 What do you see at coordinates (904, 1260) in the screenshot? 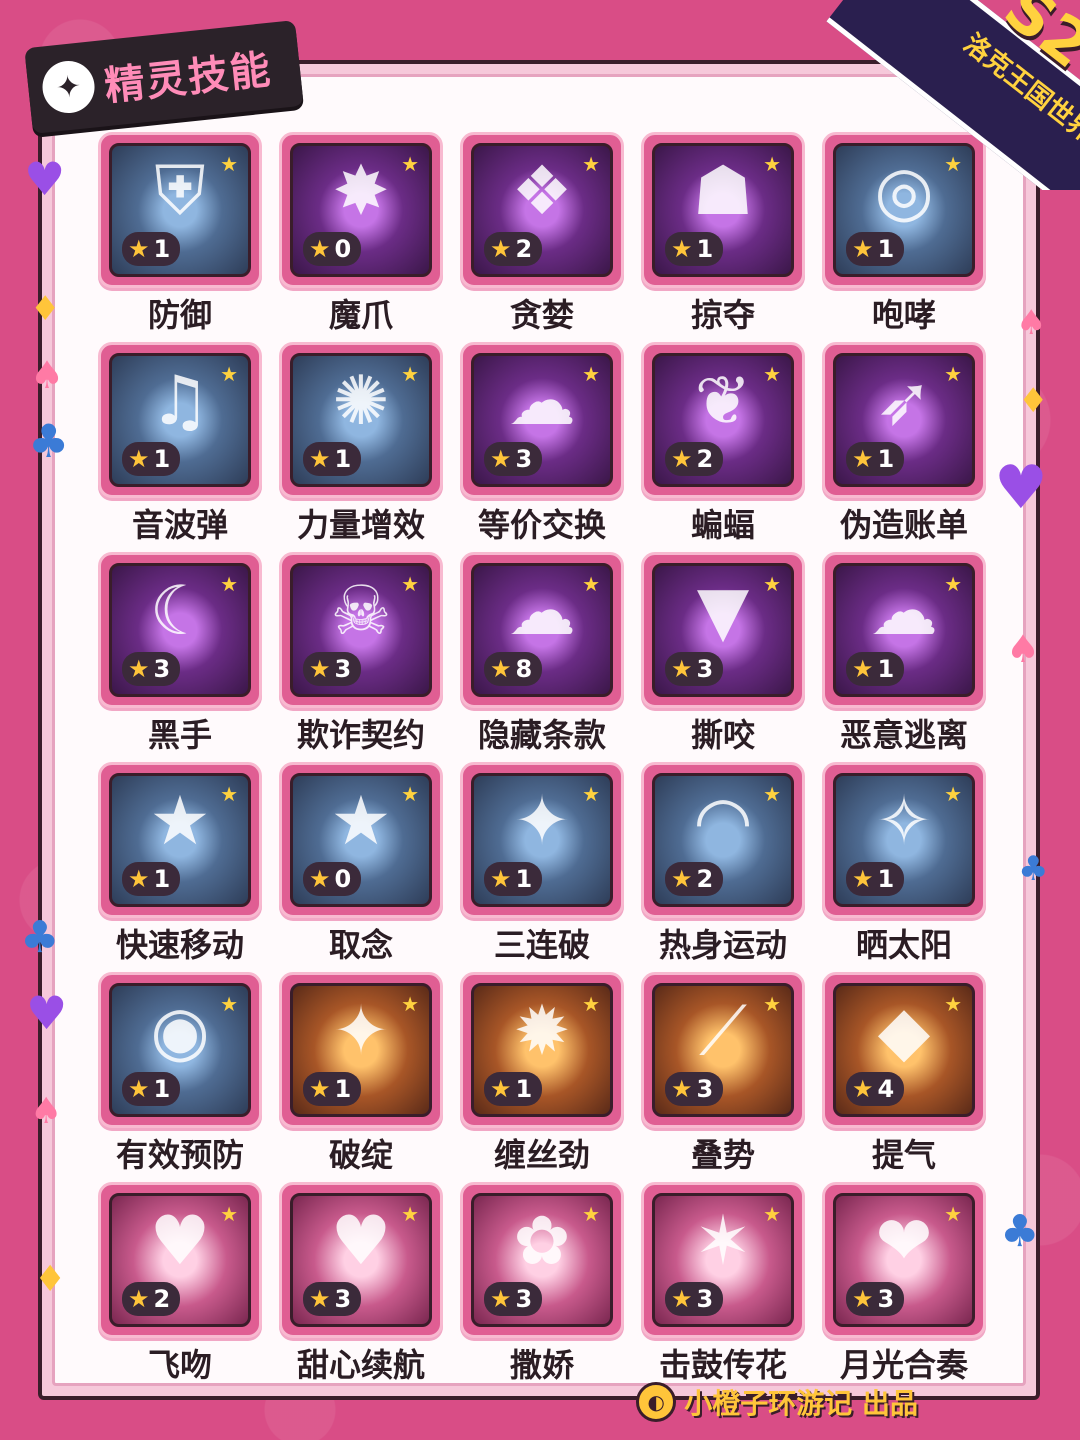
I see `skill-card: ❤ ★ ★ 3` at bounding box center [904, 1260].